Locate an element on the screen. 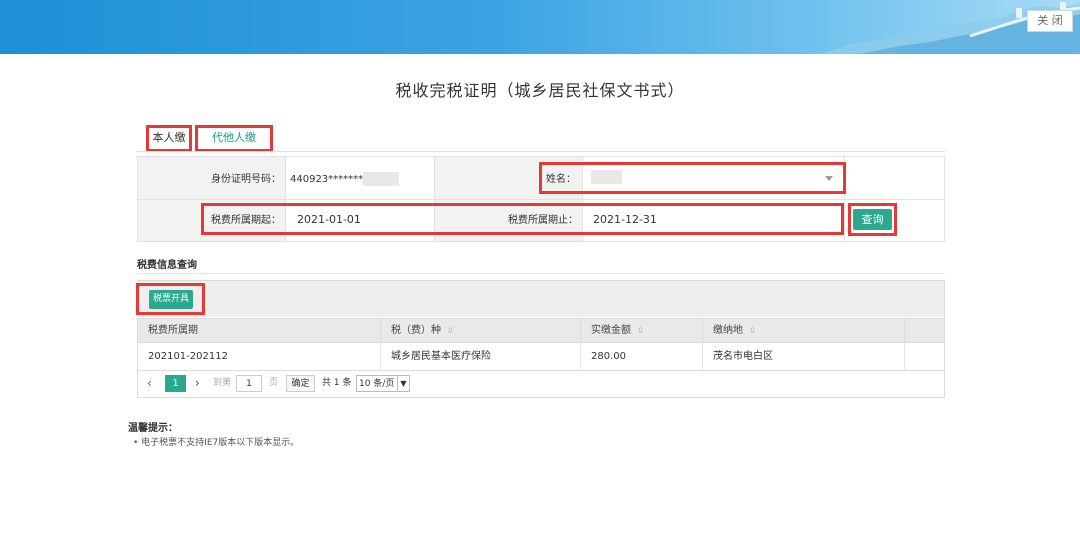  chevron-down-icon is located at coordinates (829, 178).